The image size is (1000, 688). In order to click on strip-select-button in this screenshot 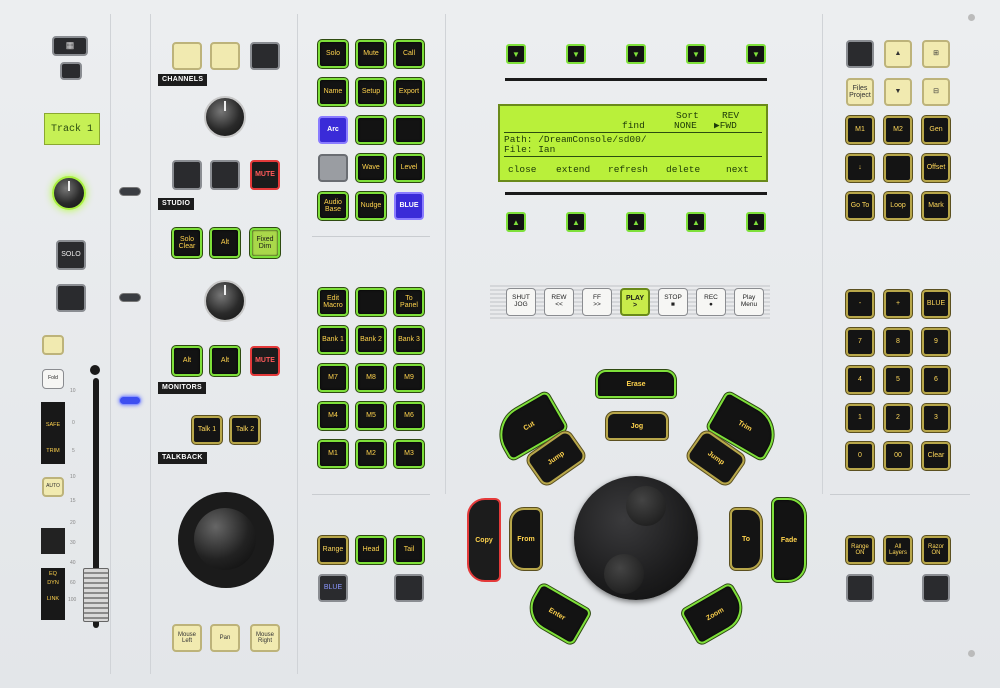, I will do `click(71, 71)`.